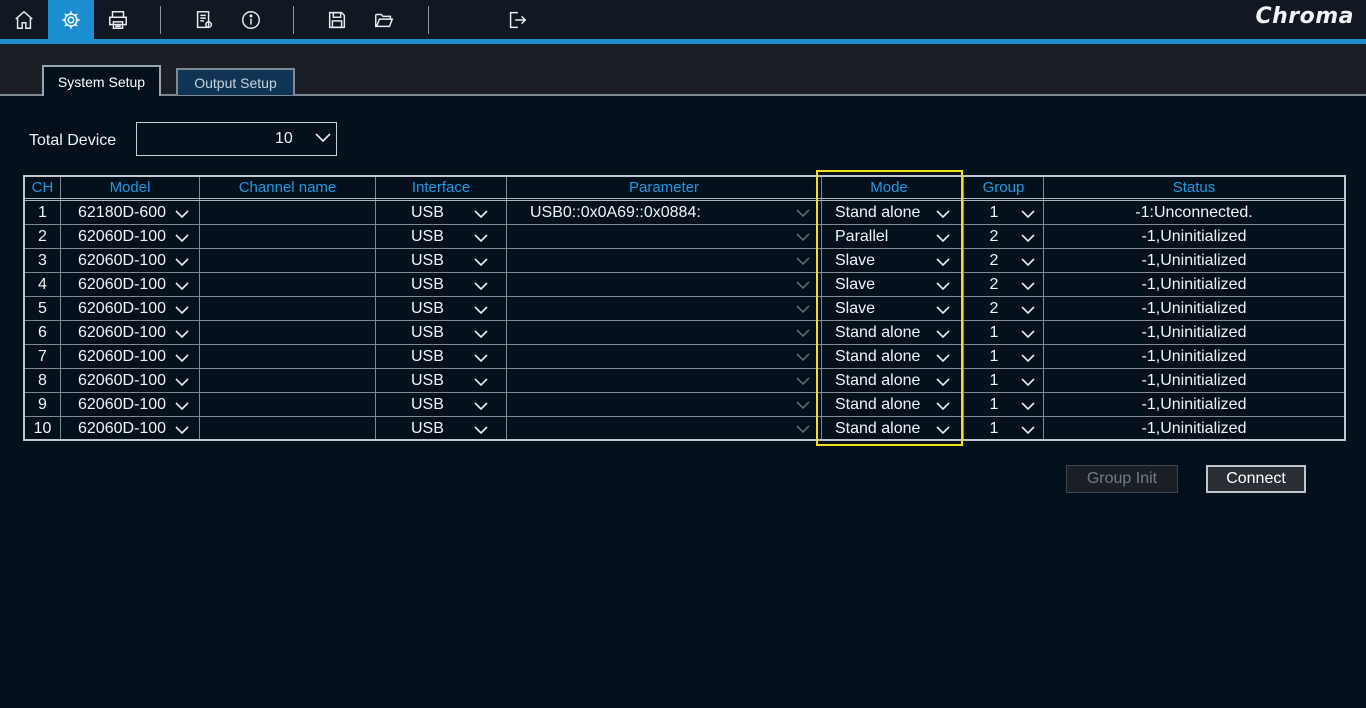 The image size is (1366, 708). I want to click on parameter-select: USB0::0x0A69::0x0884:, so click(615, 213).